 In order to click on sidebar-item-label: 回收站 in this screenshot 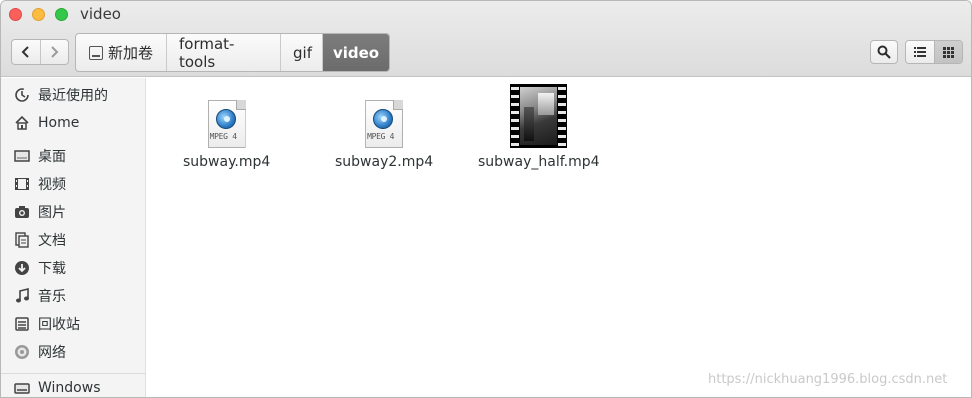, I will do `click(59, 325)`.